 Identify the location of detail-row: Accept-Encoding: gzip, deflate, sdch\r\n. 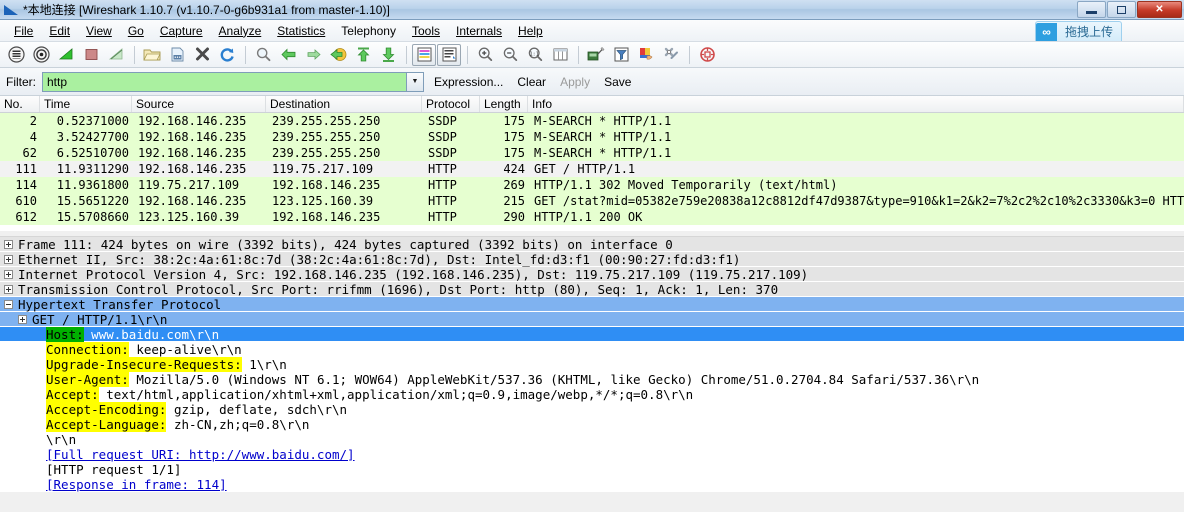
(592, 409).